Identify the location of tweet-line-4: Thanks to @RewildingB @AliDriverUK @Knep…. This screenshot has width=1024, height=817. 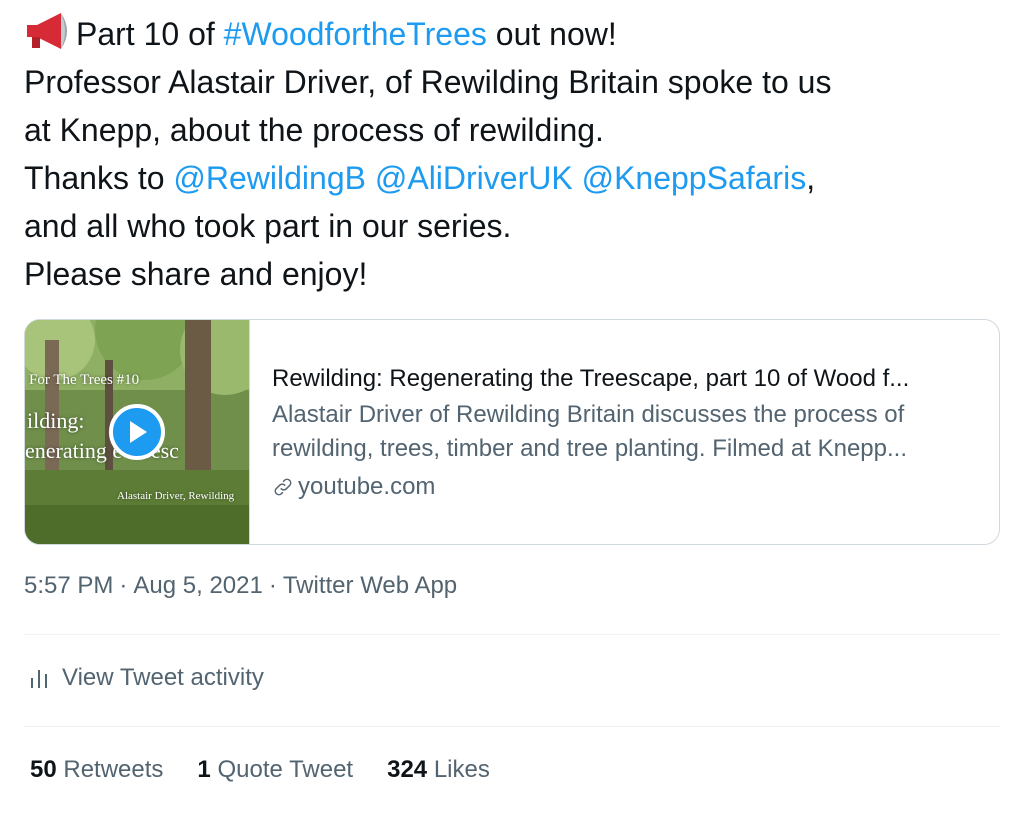
(519, 178).